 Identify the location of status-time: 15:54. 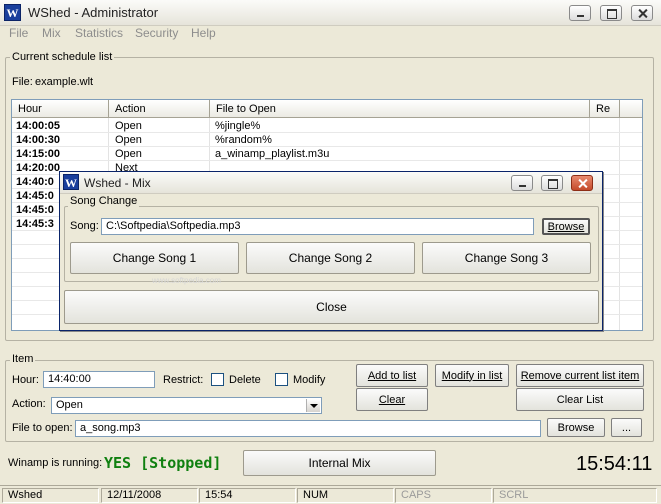
(247, 495).